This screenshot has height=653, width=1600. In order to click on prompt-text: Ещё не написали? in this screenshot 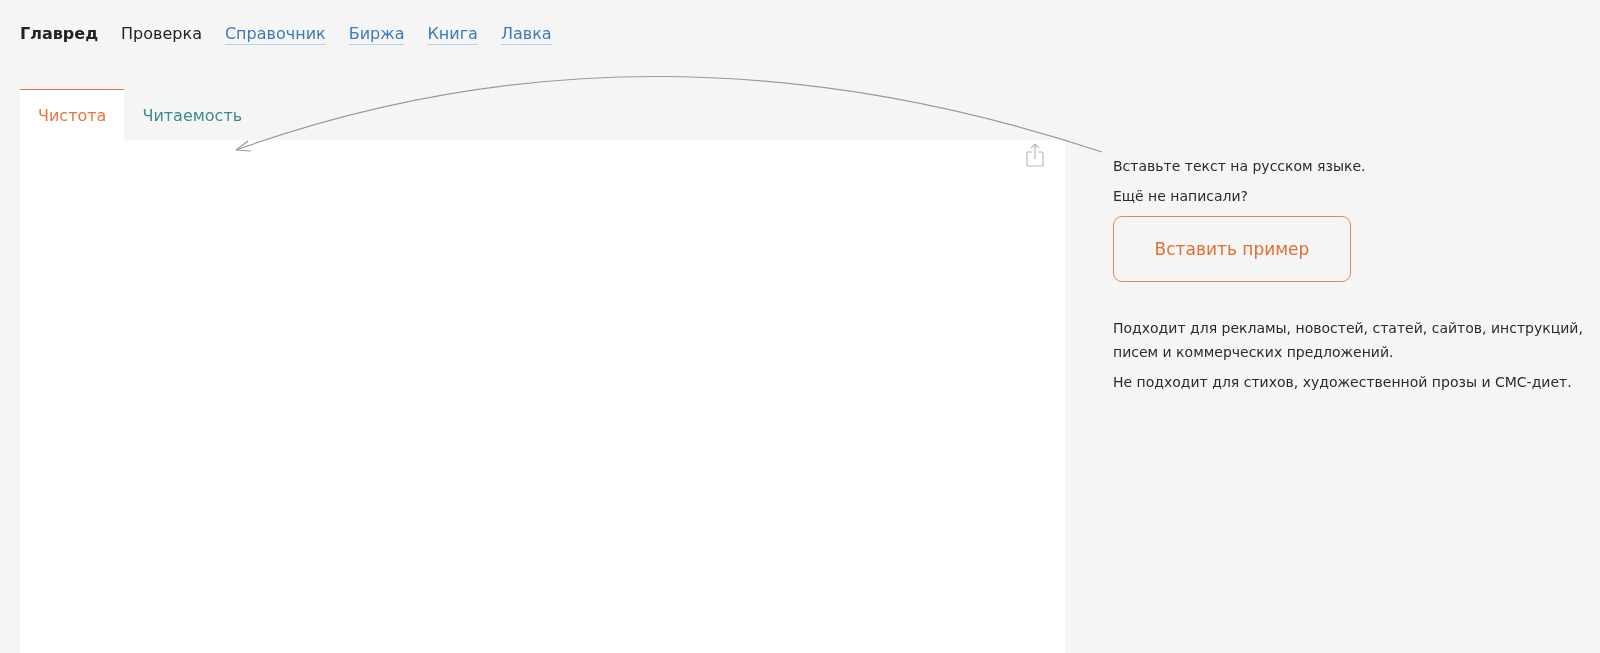, I will do `click(1181, 196)`.